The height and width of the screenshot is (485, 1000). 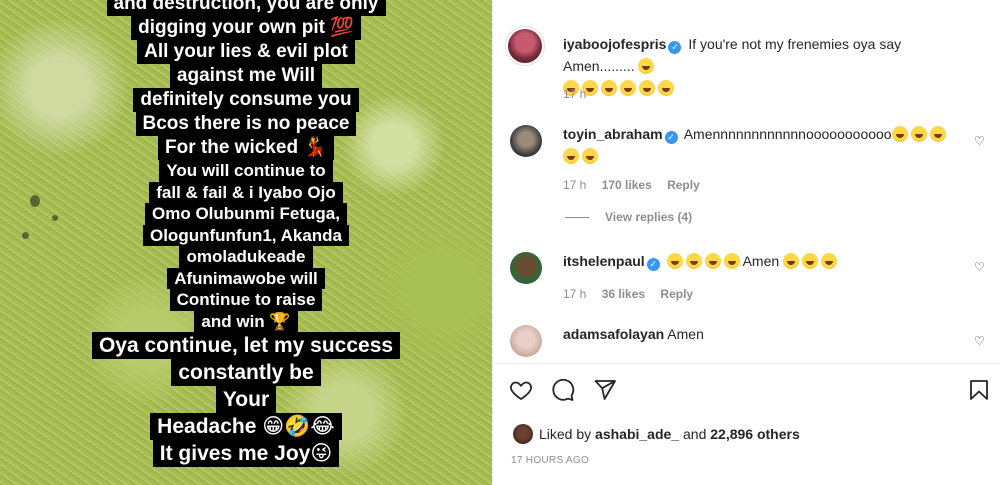 I want to click on story-text-line: Ologunfunfun1, Akanda, so click(x=246, y=235).